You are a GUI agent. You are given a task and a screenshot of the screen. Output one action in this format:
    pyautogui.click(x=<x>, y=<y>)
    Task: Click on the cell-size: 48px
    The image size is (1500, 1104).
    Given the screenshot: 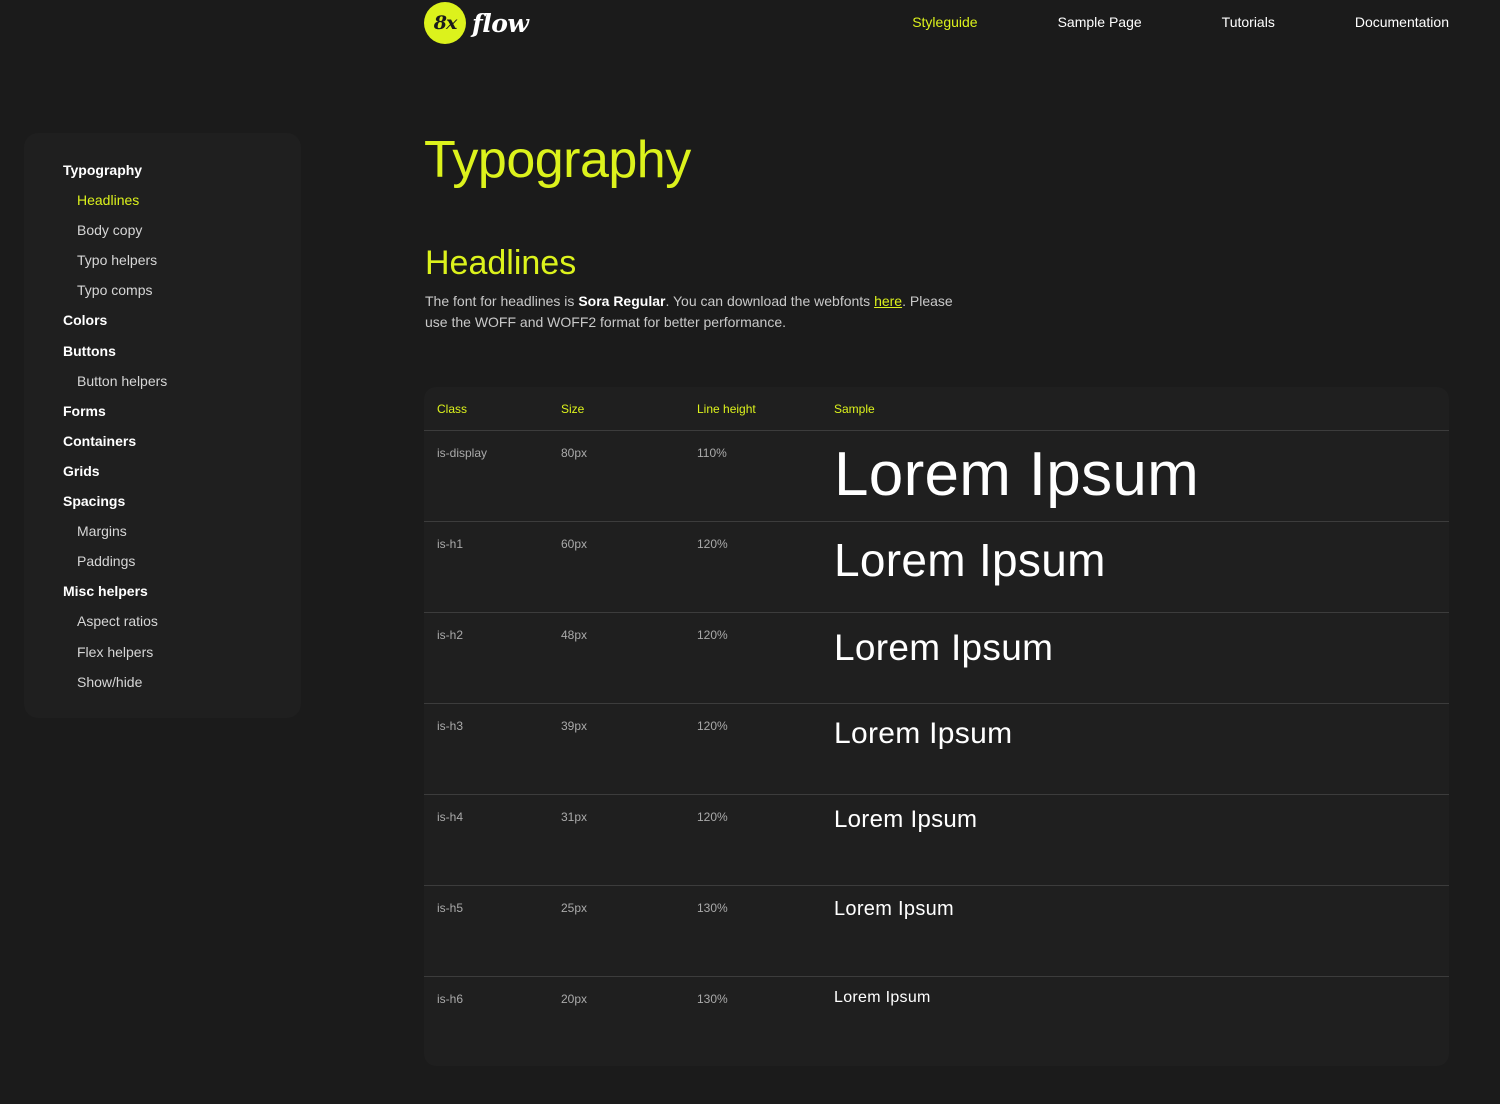 What is the action you would take?
    pyautogui.click(x=574, y=635)
    